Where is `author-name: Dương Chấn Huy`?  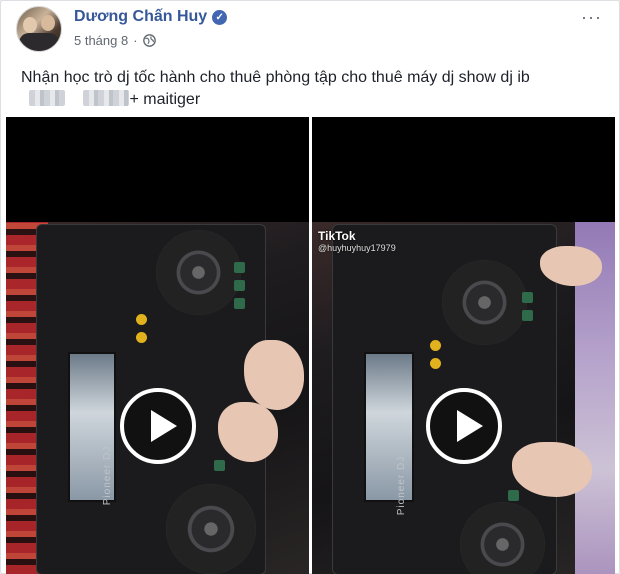
author-name: Dương Chấn Huy is located at coordinates (140, 17).